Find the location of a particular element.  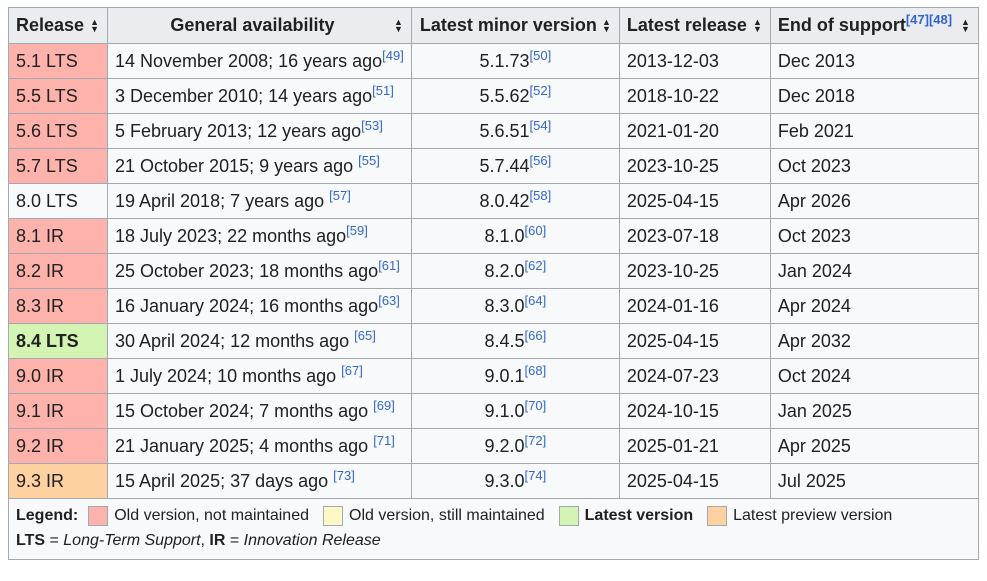

legend-latest-text: Latest version is located at coordinates (639, 515).